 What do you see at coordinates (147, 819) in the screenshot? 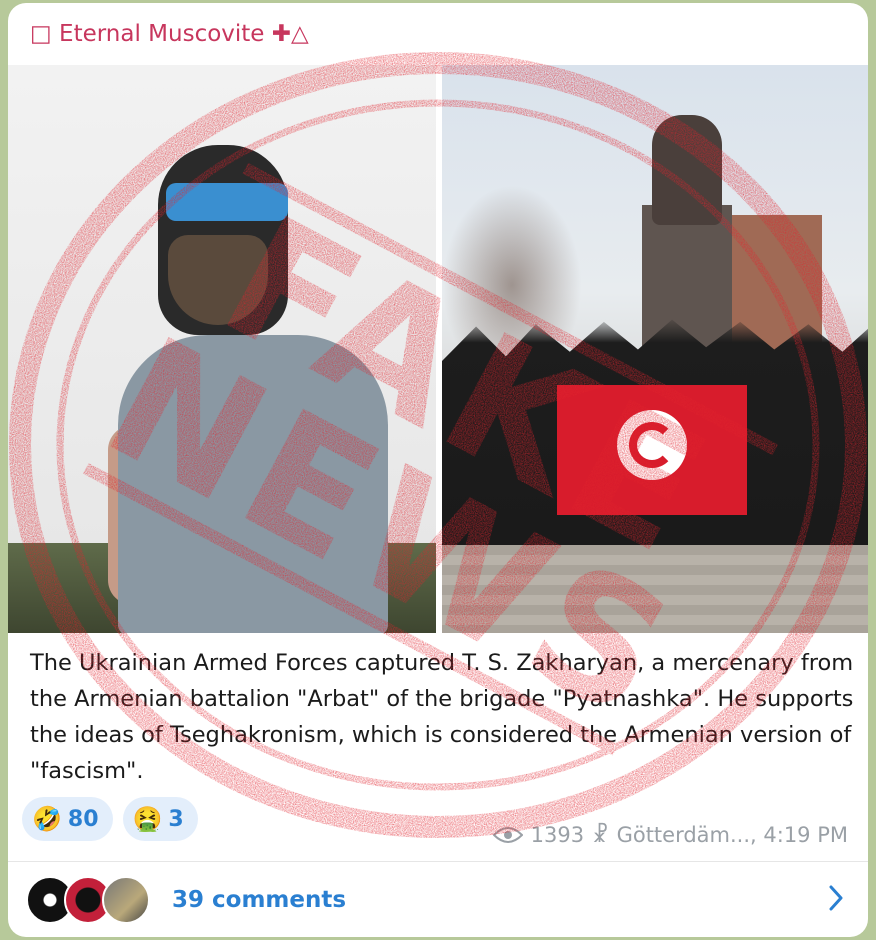
I see `vomiting-emoji-icon: 🤮` at bounding box center [147, 819].